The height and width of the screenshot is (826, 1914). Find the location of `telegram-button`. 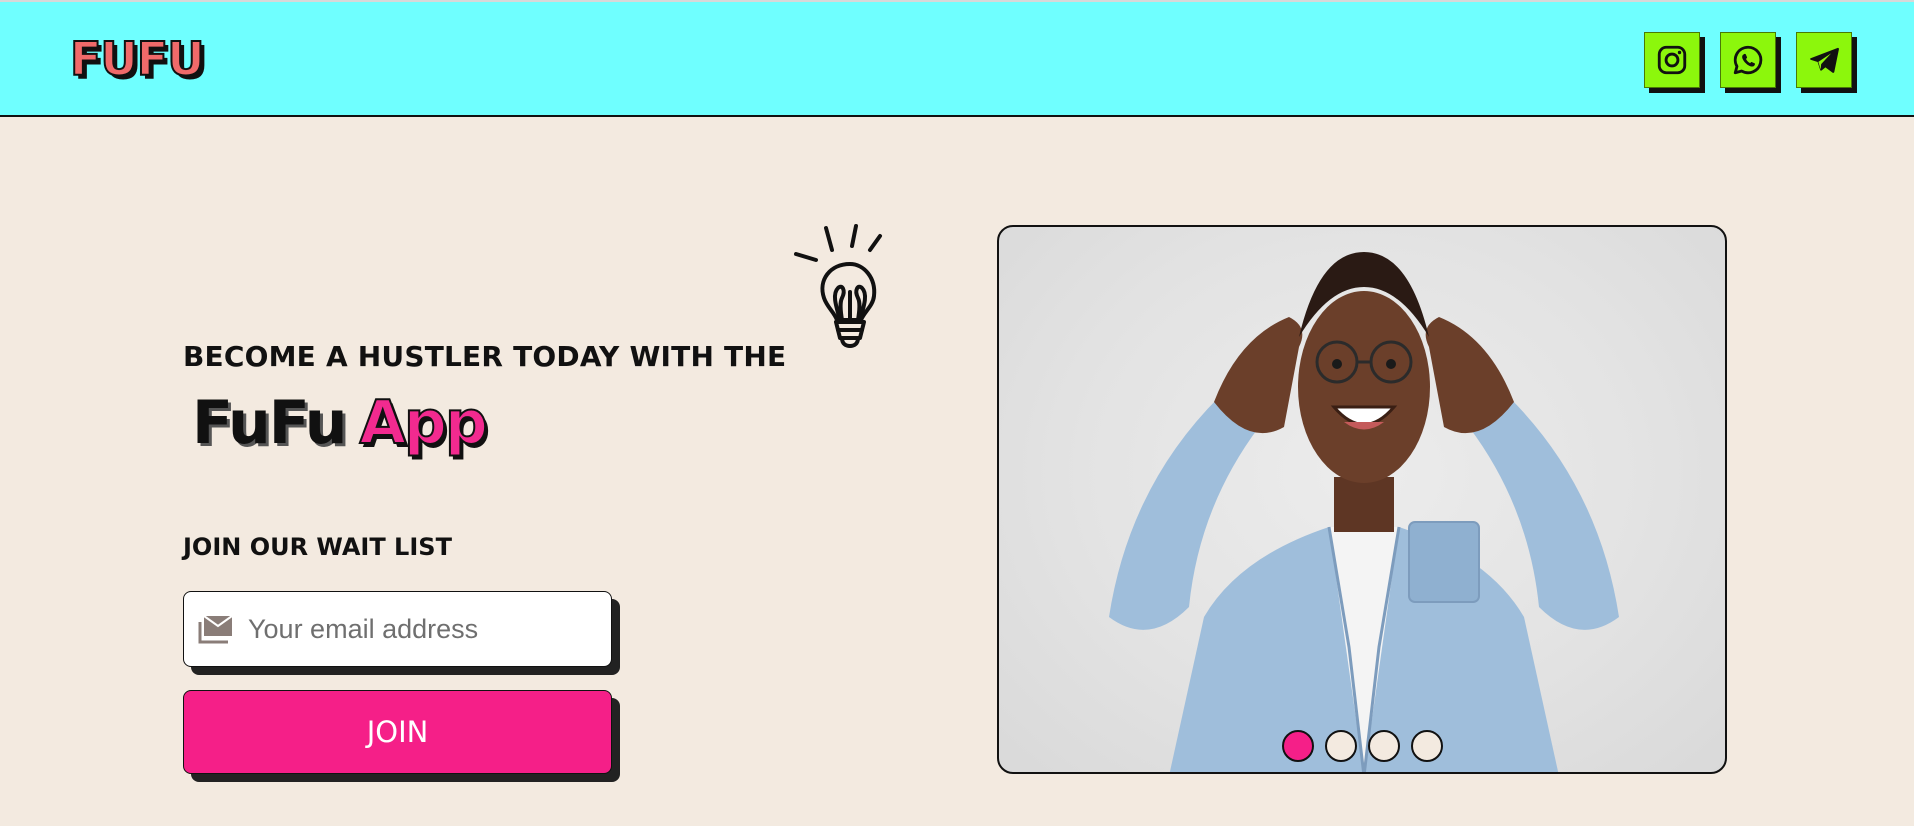

telegram-button is located at coordinates (1824, 60).